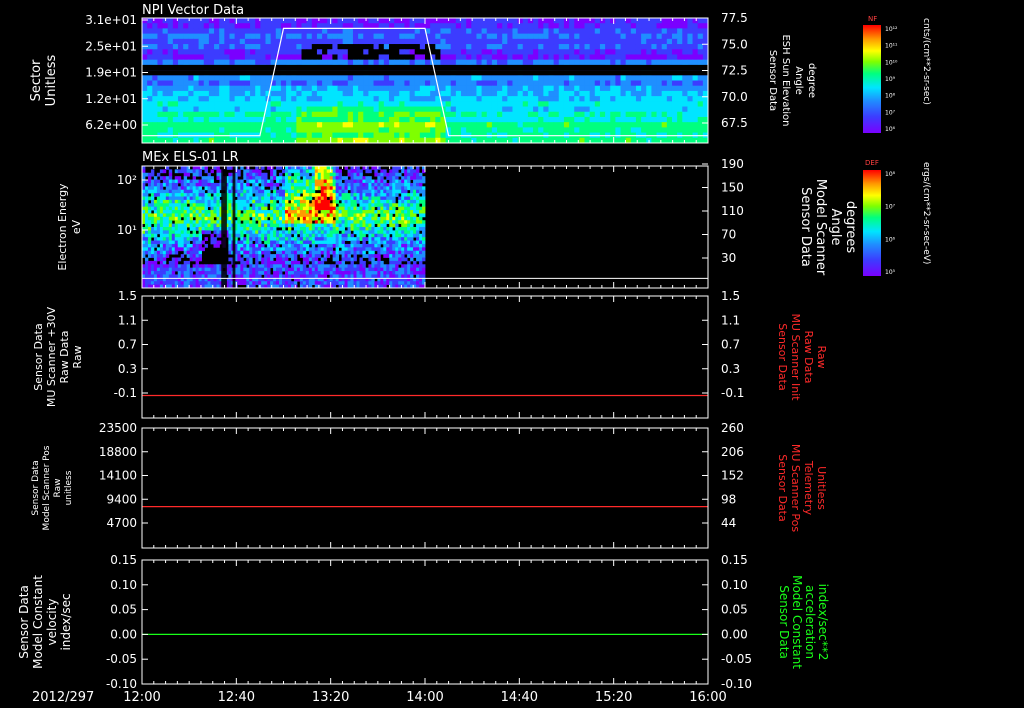 The height and width of the screenshot is (708, 1024). I want to click on npi-spectrogram, so click(425, 81).